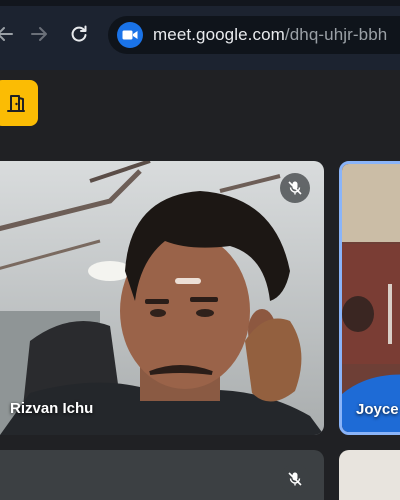 This screenshot has height=500, width=400. I want to click on participant-video, so click(371, 298).